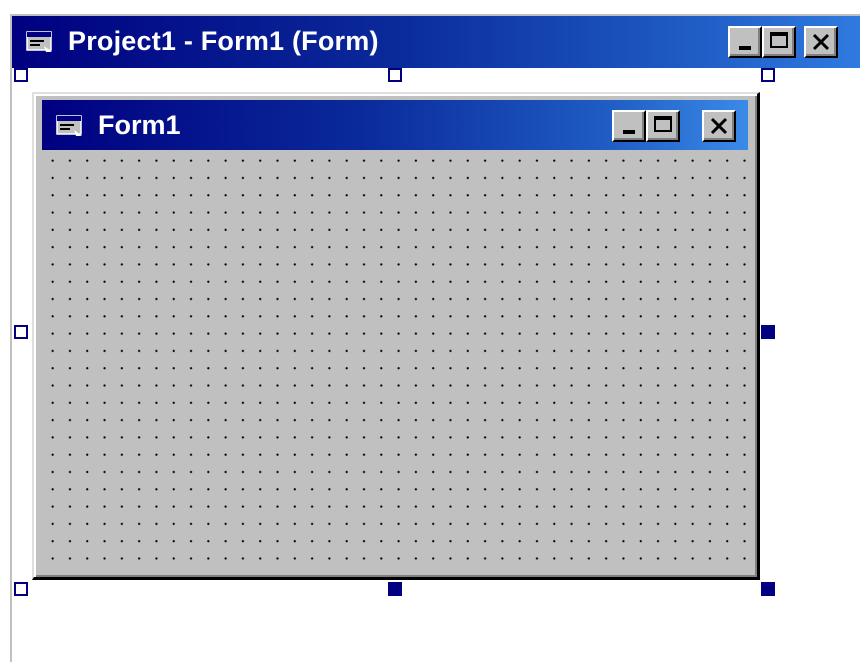 The height and width of the screenshot is (662, 860). What do you see at coordinates (395, 75) in the screenshot?
I see `resize-handle-top` at bounding box center [395, 75].